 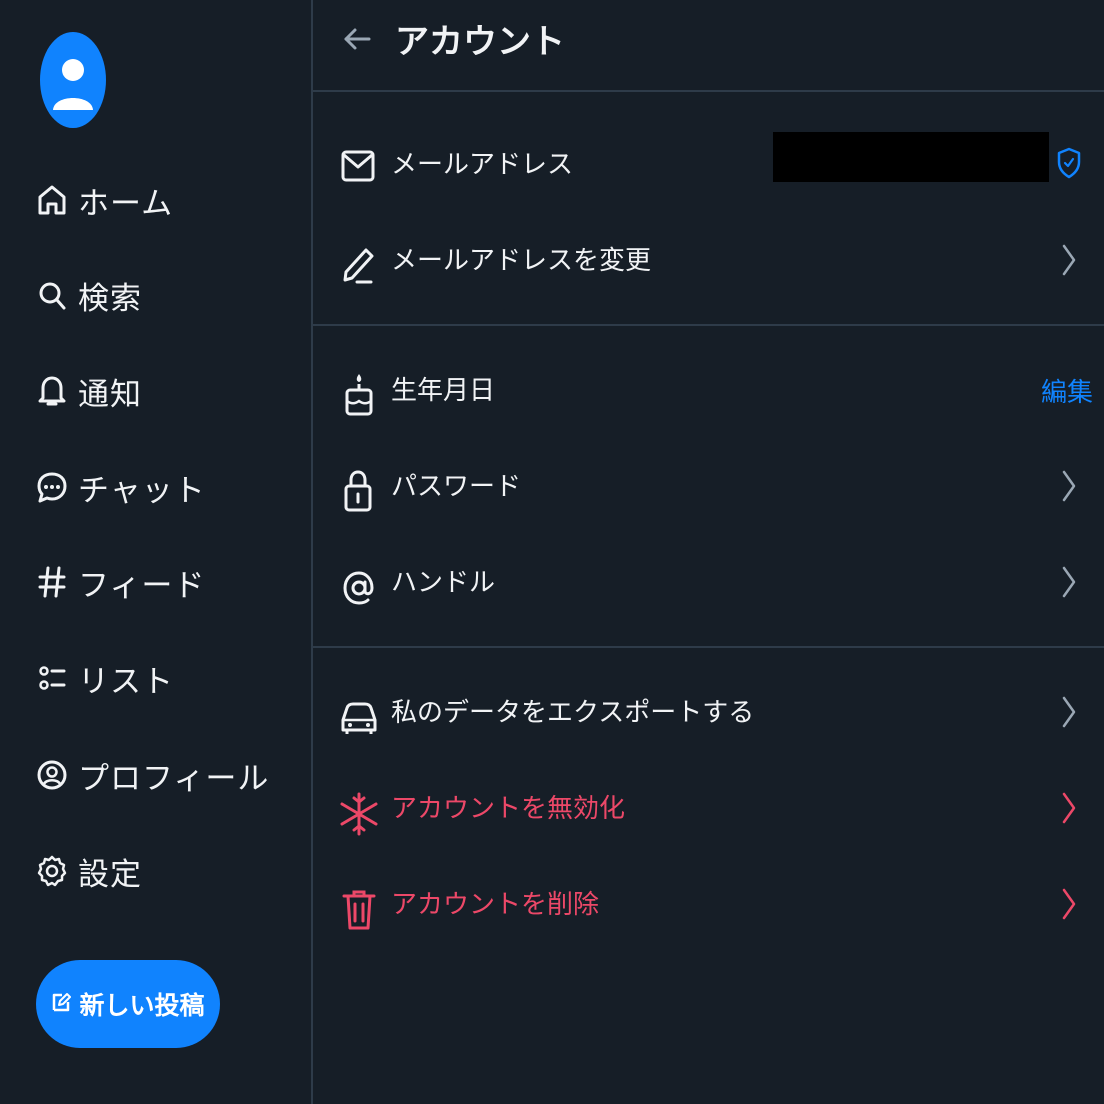 I want to click on verified-shield-icon, so click(x=1069, y=163).